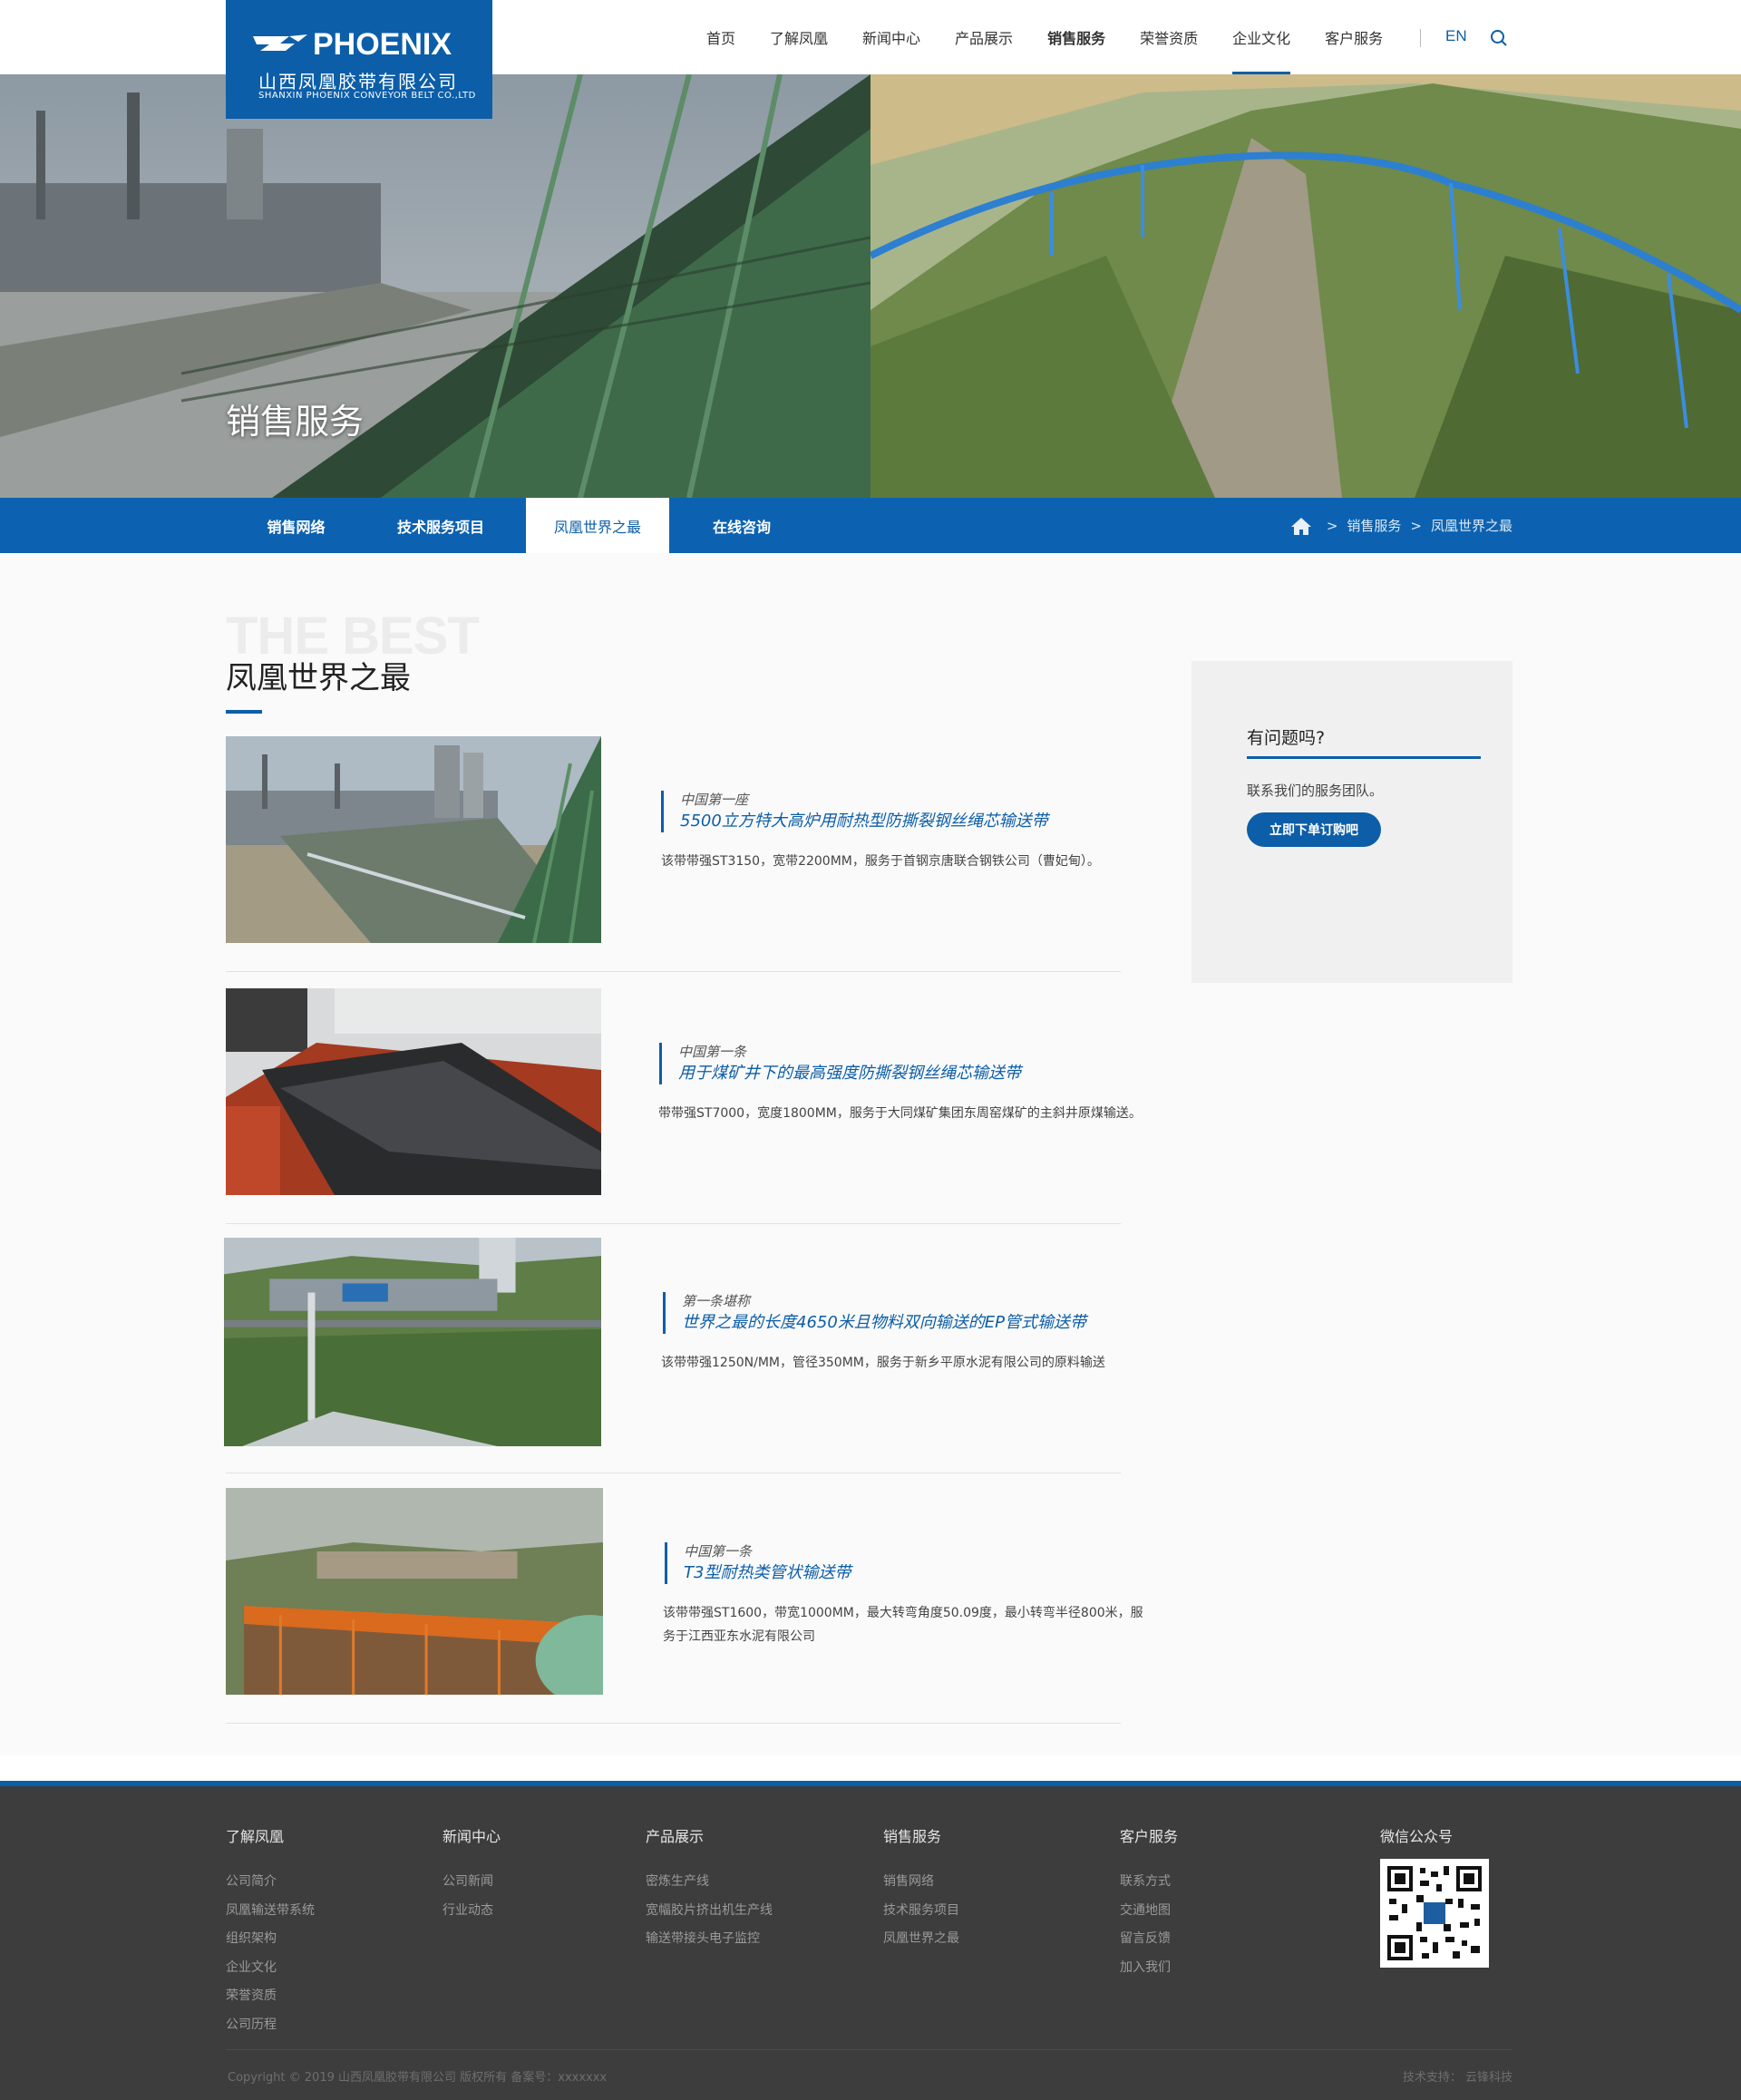 The width and height of the screenshot is (1741, 2100). What do you see at coordinates (270, 1968) in the screenshot?
I see `footer-link: 企业文化` at bounding box center [270, 1968].